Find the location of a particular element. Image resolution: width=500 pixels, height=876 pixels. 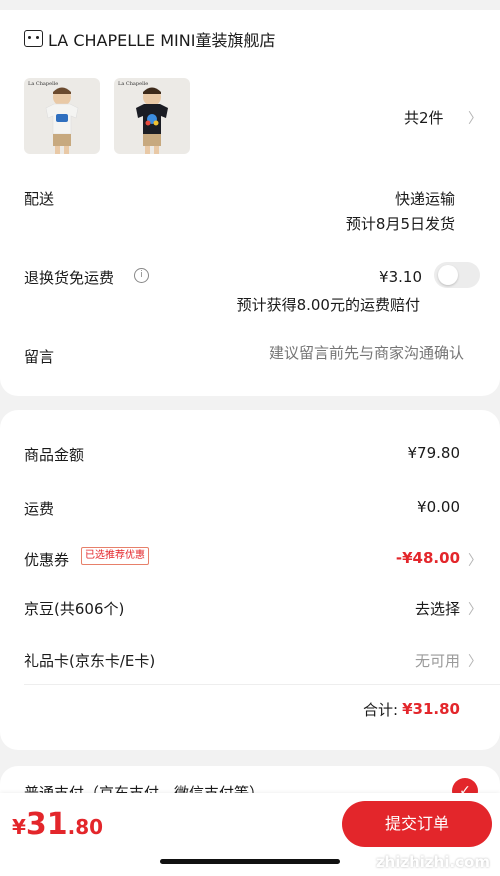

divider is located at coordinates (262, 684).